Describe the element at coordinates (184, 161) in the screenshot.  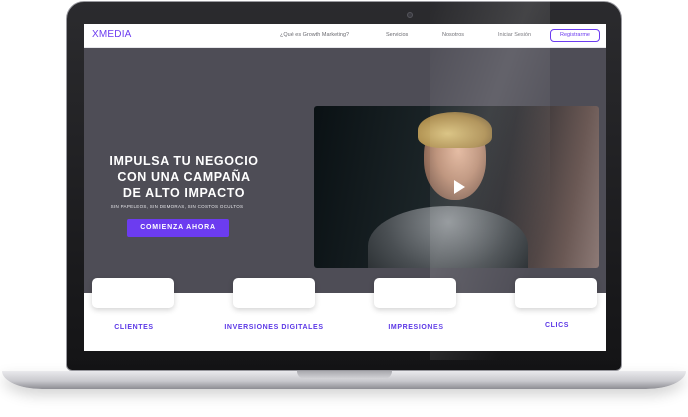
I see `hero-title-line: IMPULSA TU NEGOCIO` at that location.